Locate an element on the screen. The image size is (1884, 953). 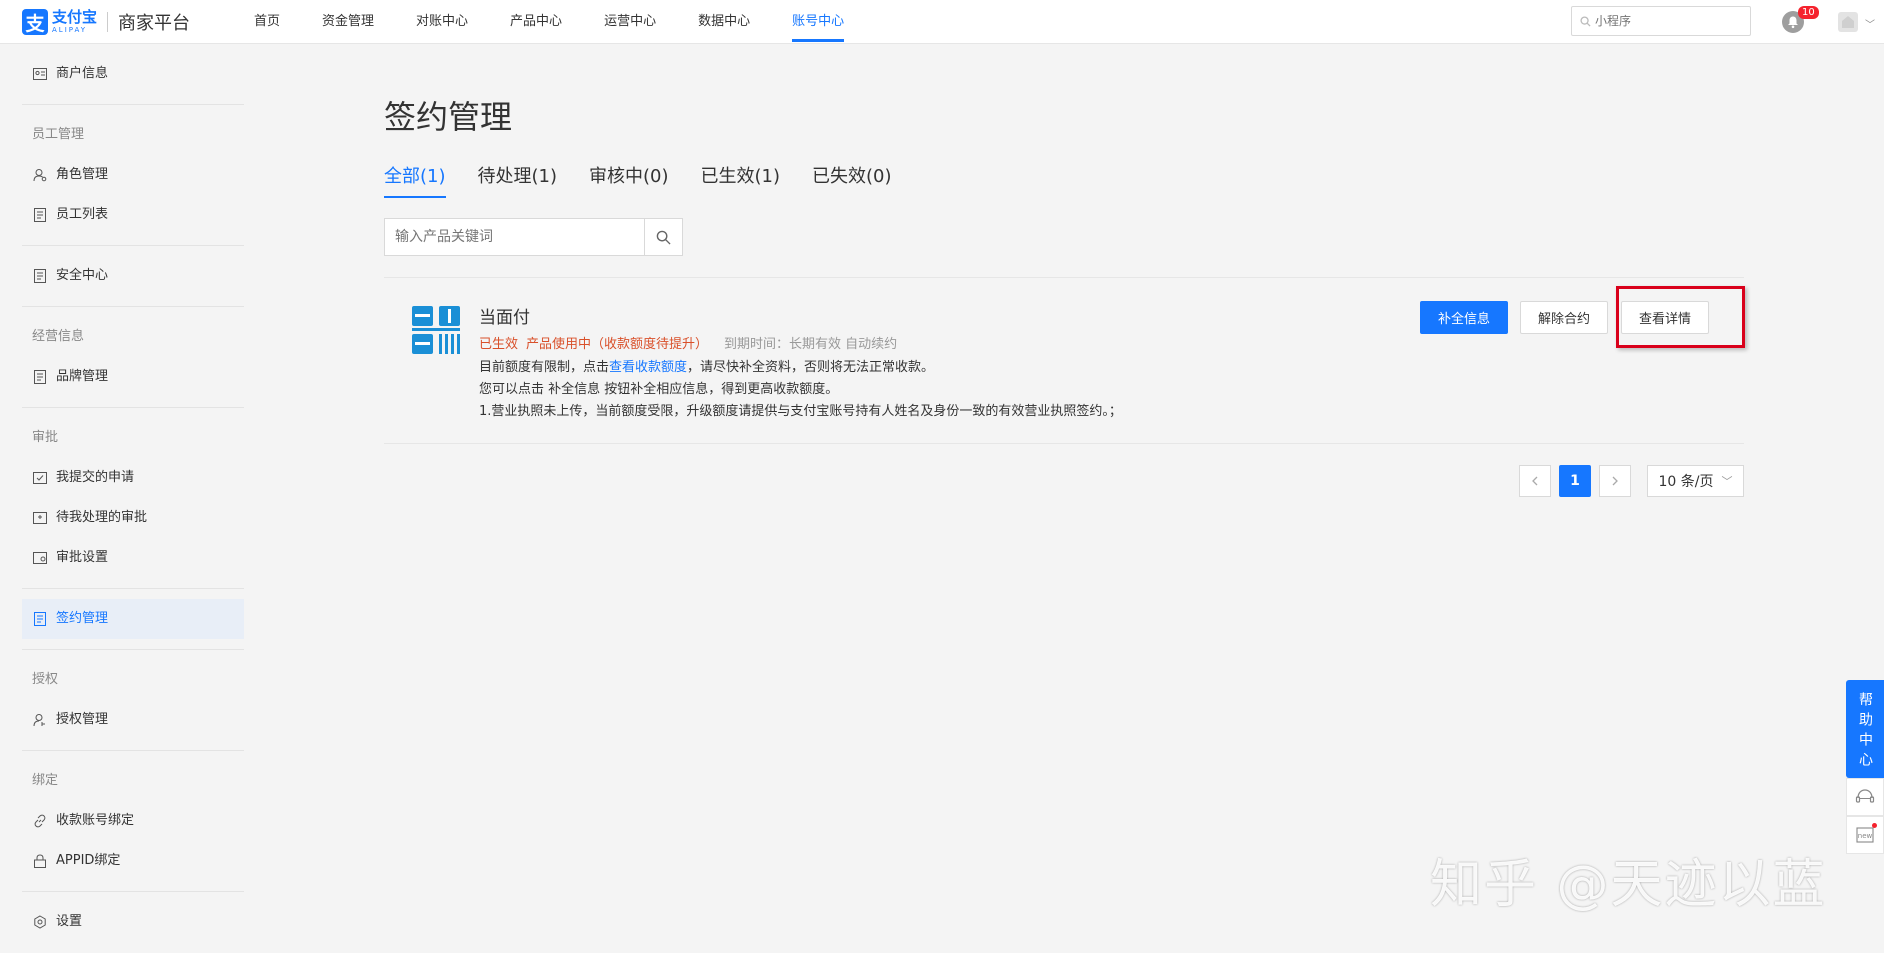
customer-service-icon is located at coordinates (1865, 797).